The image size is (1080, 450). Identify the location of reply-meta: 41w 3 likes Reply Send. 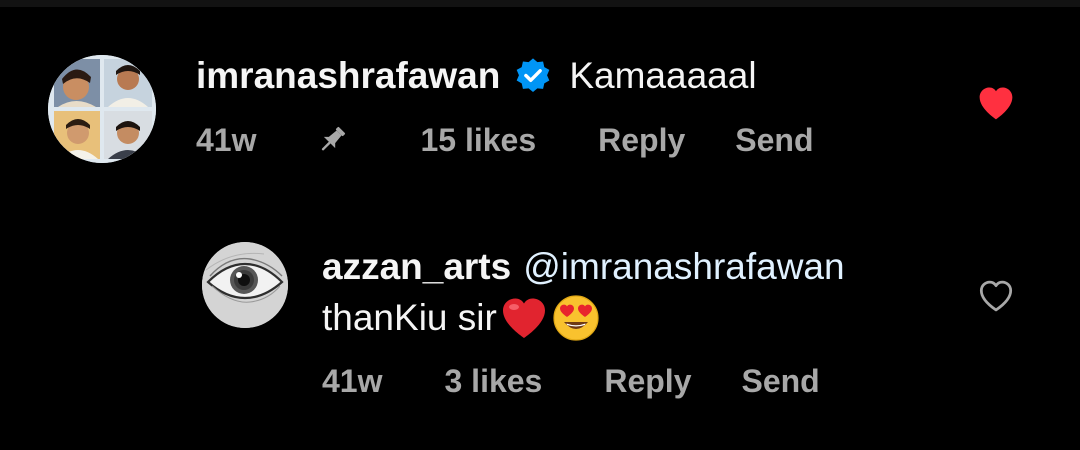
(571, 381).